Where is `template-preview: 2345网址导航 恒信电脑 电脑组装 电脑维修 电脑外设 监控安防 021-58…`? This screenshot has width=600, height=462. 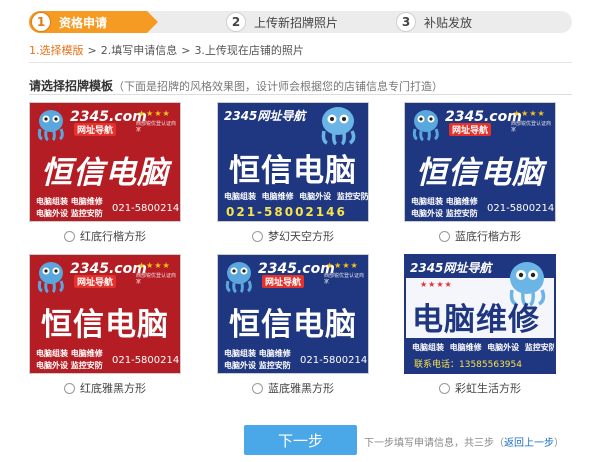
template-preview: 2345网址导航 恒信电脑 电脑组装 电脑维修 电脑外设 监控安防 021-58… is located at coordinates (293, 162).